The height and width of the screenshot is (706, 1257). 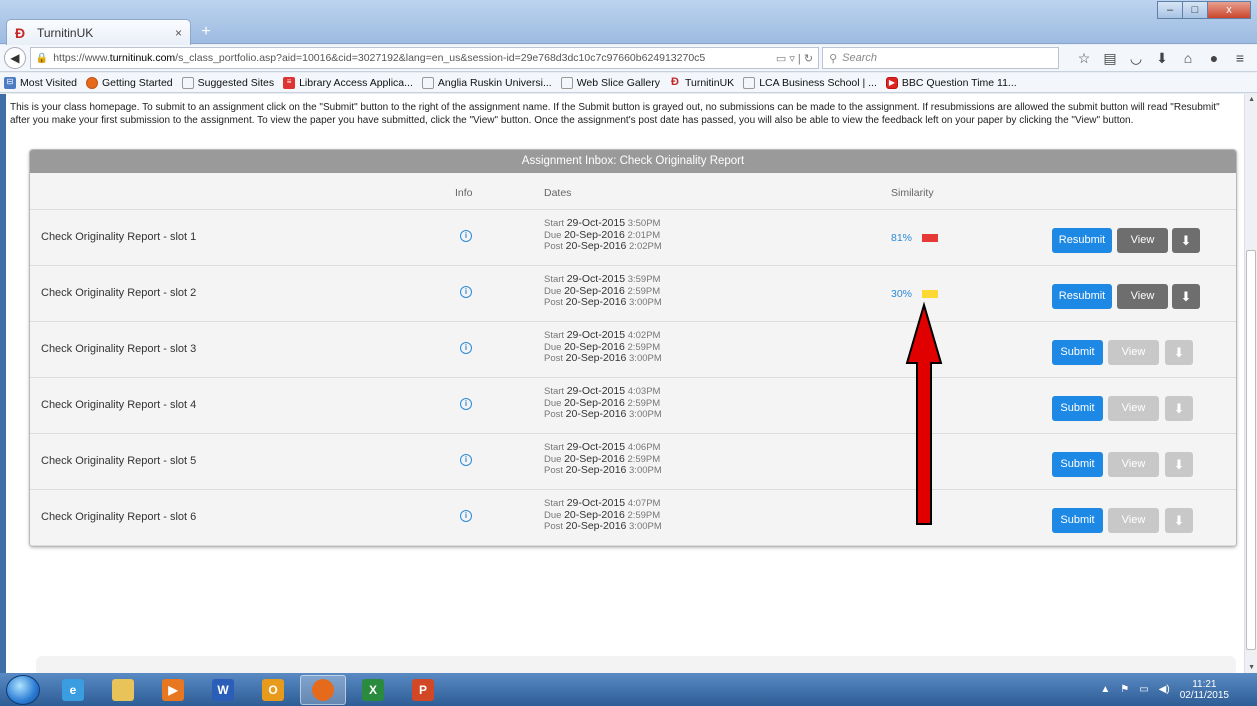 What do you see at coordinates (119, 237) in the screenshot?
I see `assignment-title: Check Originality Report - slot 1` at bounding box center [119, 237].